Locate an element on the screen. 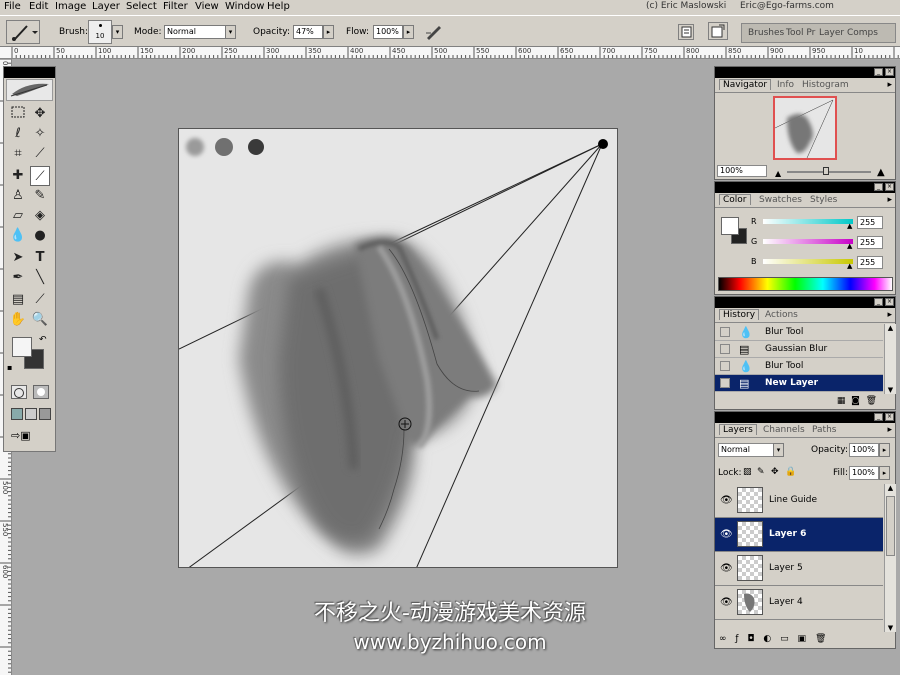  toolbox-title-bar is located at coordinates (29, 72).